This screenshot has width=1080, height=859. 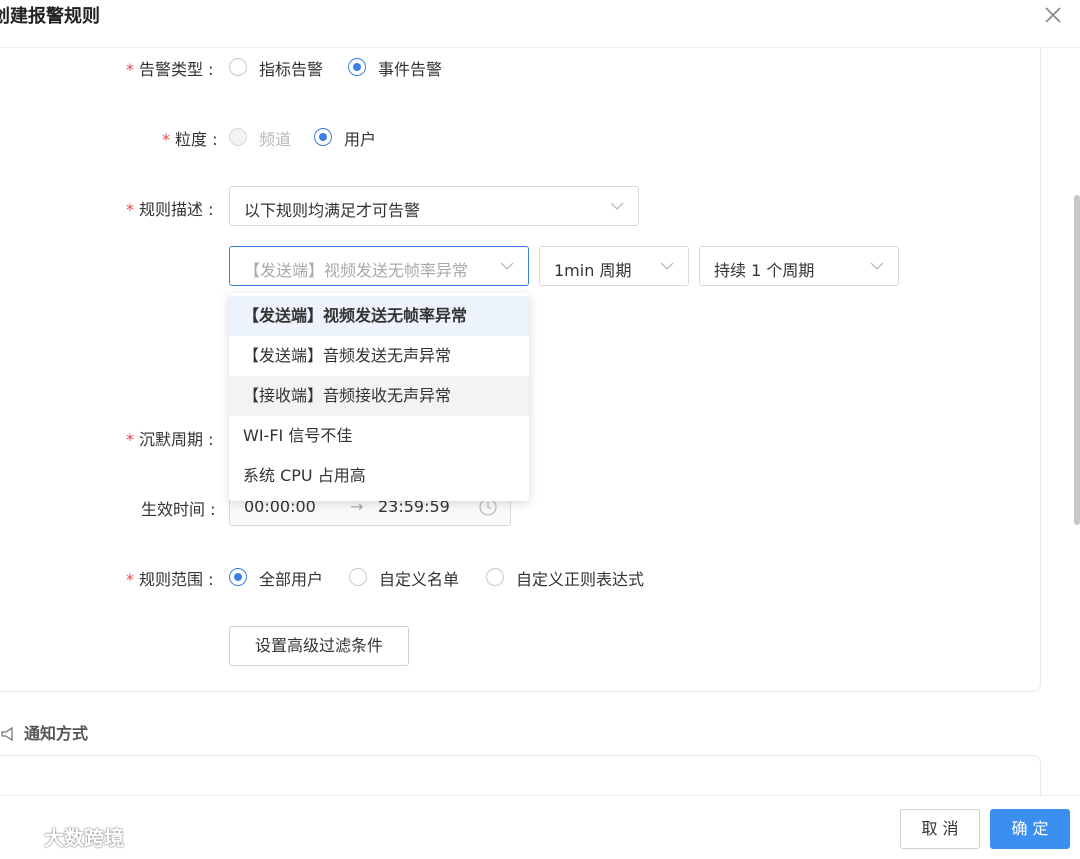 I want to click on silence-period-label: * 沉默周期 :, so click(x=170, y=439).